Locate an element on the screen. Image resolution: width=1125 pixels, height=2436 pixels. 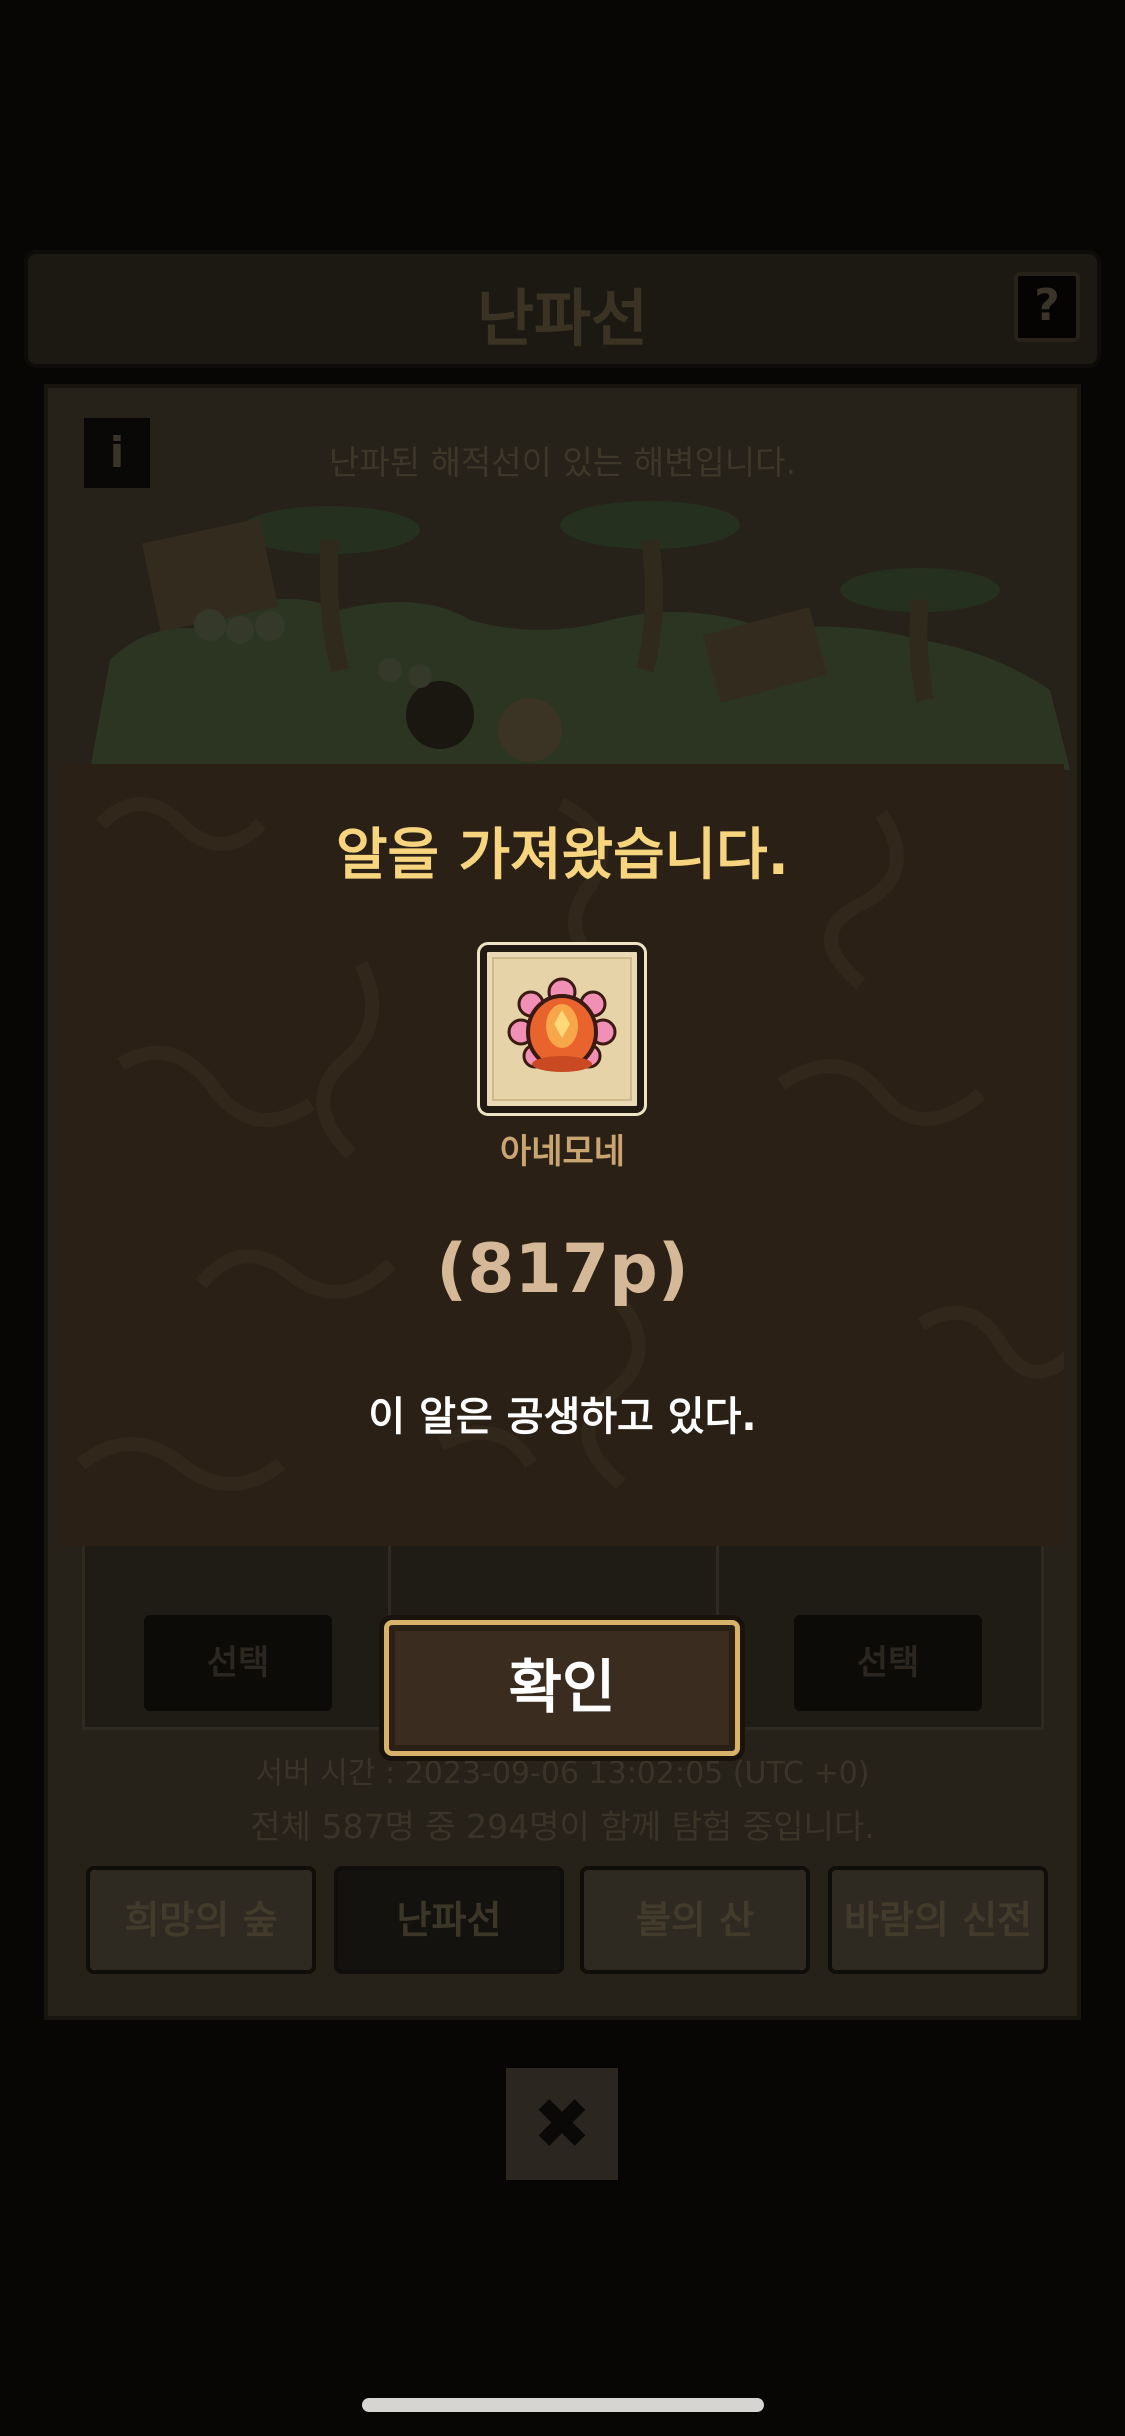
help-button: ? is located at coordinates (1047, 307).